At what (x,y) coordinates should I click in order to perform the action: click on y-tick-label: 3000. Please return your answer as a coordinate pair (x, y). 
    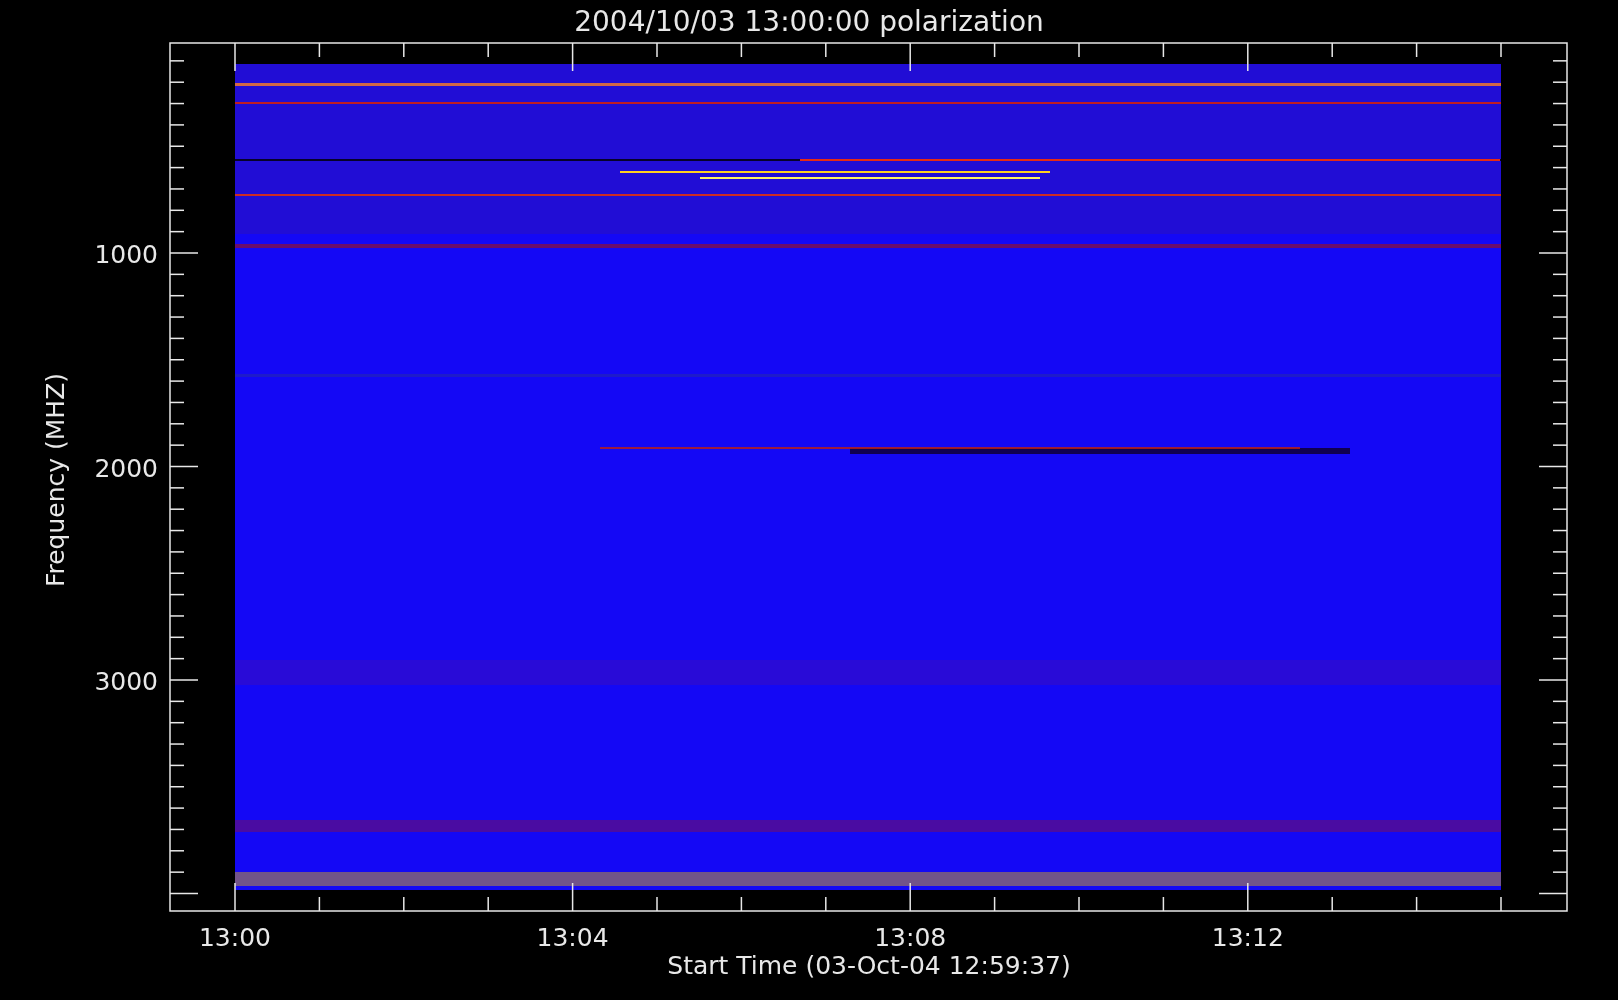
    Looking at the image, I should click on (126, 681).